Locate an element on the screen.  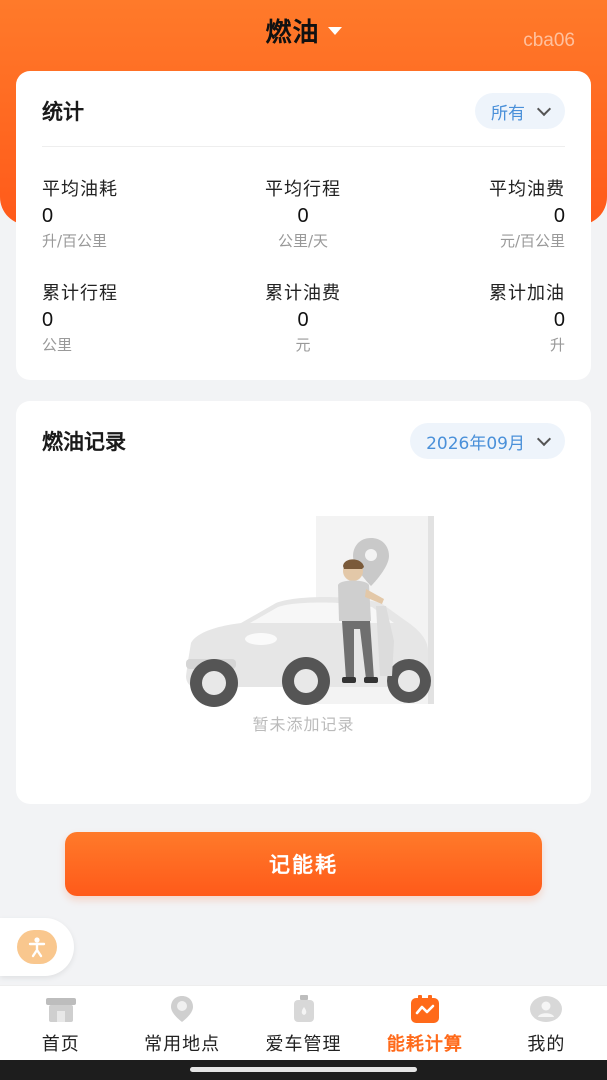
tab-energy-calc: 能耗计算 is located at coordinates (424, 1023).